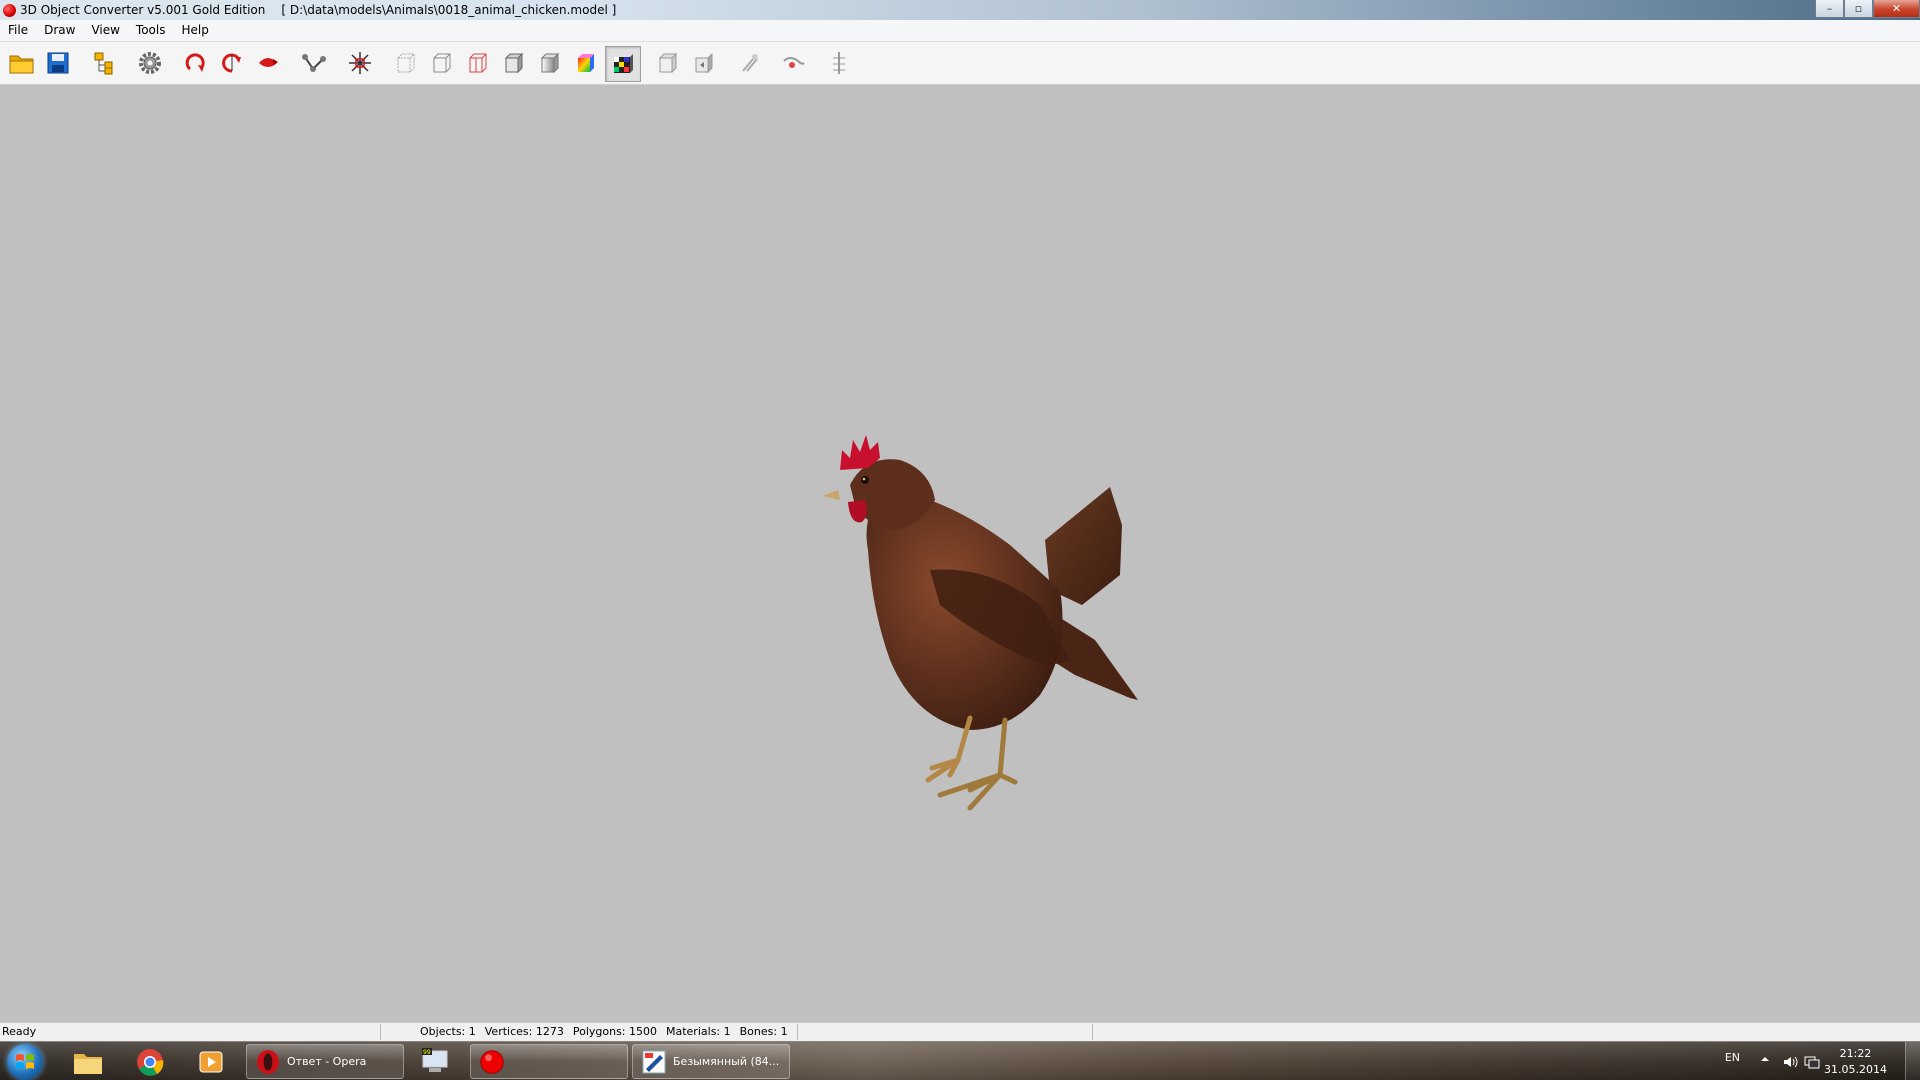 Image resolution: width=1920 pixels, height=1080 pixels. I want to click on show-hidden-icons-icon, so click(1765, 1060).